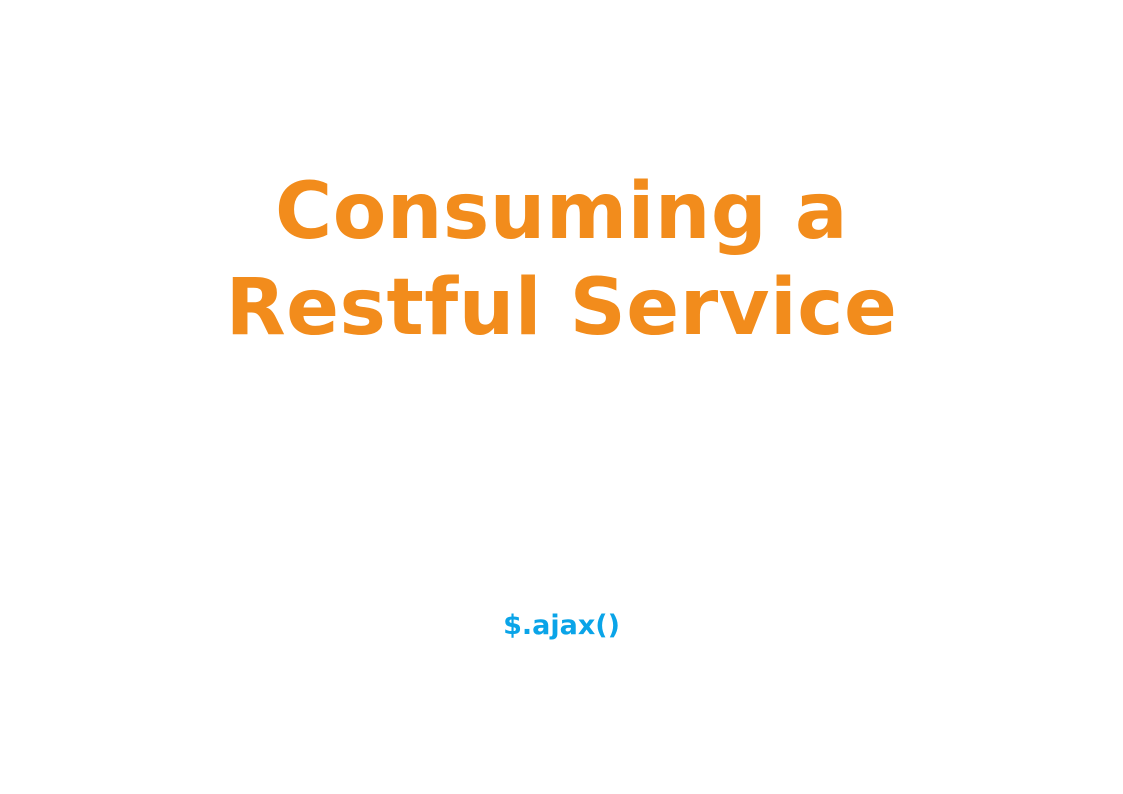  I want to click on slide-subtitle: $.ajax(), so click(561, 625).